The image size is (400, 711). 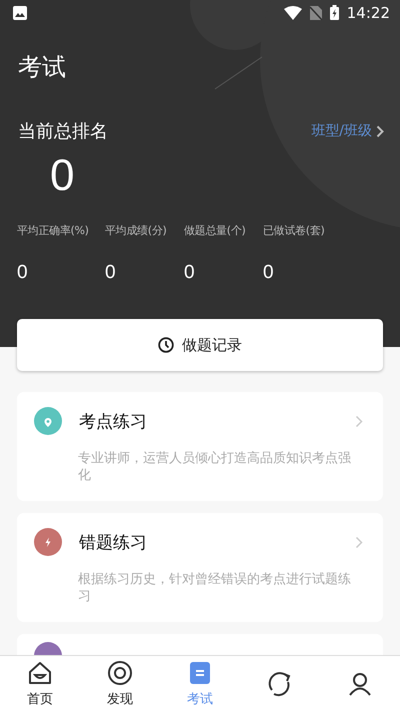 I want to click on home-icon, so click(x=40, y=673).